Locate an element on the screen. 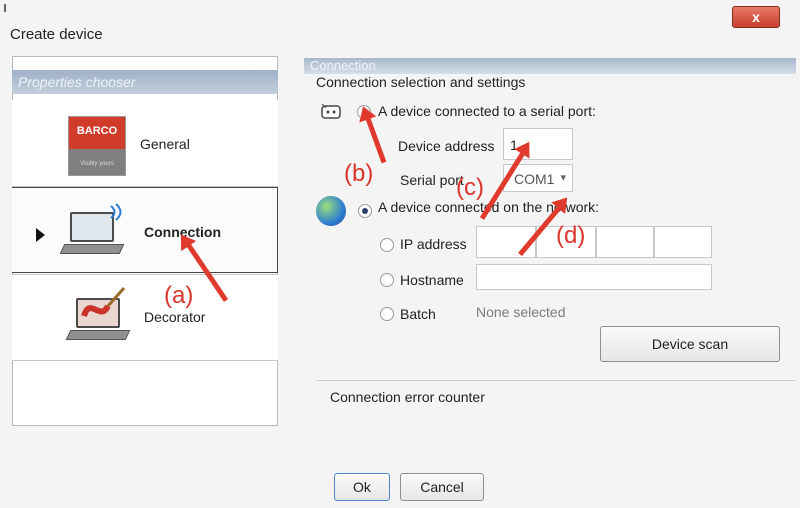 The height and width of the screenshot is (508, 800). ip-address-label: IP address is located at coordinates (433, 244).